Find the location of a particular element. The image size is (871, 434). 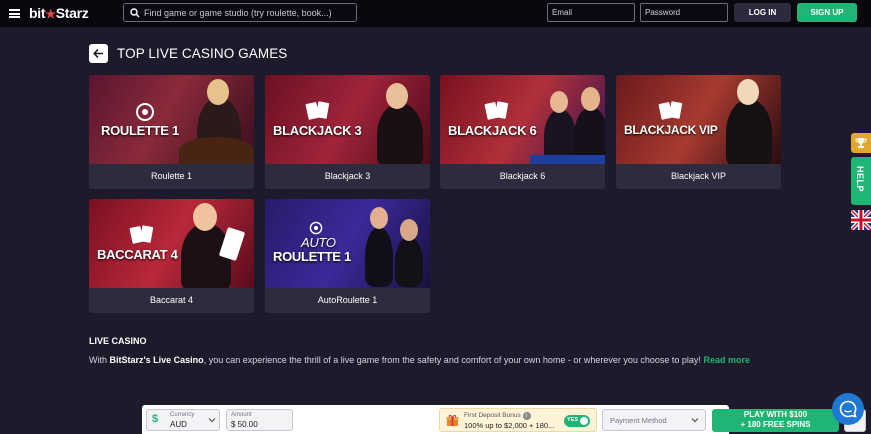

play-deposit-button: PLAY WITH $100 + 180 FREE SPINS is located at coordinates (775, 420).